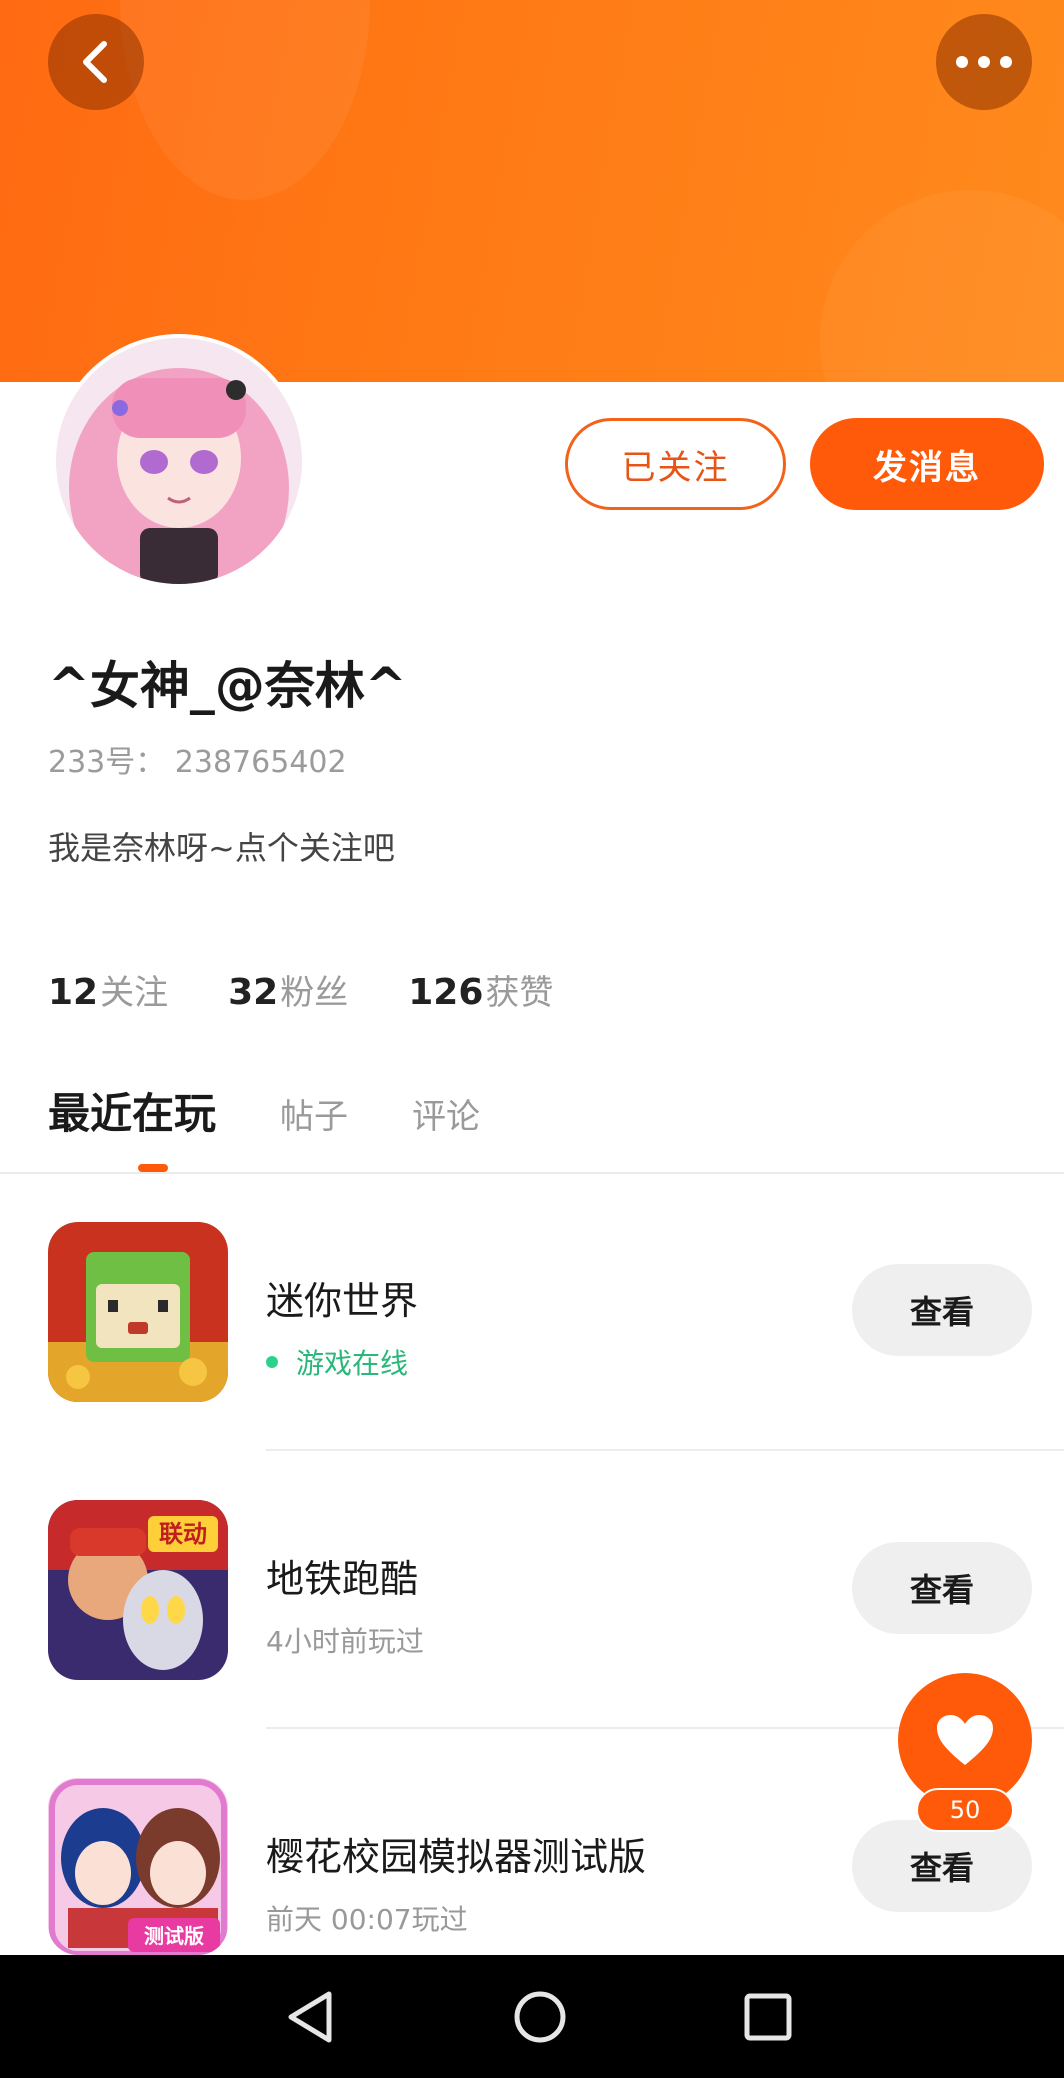 Image resolution: width=1064 pixels, height=2078 pixels. I want to click on triangle-back-icon, so click(310, 2016).